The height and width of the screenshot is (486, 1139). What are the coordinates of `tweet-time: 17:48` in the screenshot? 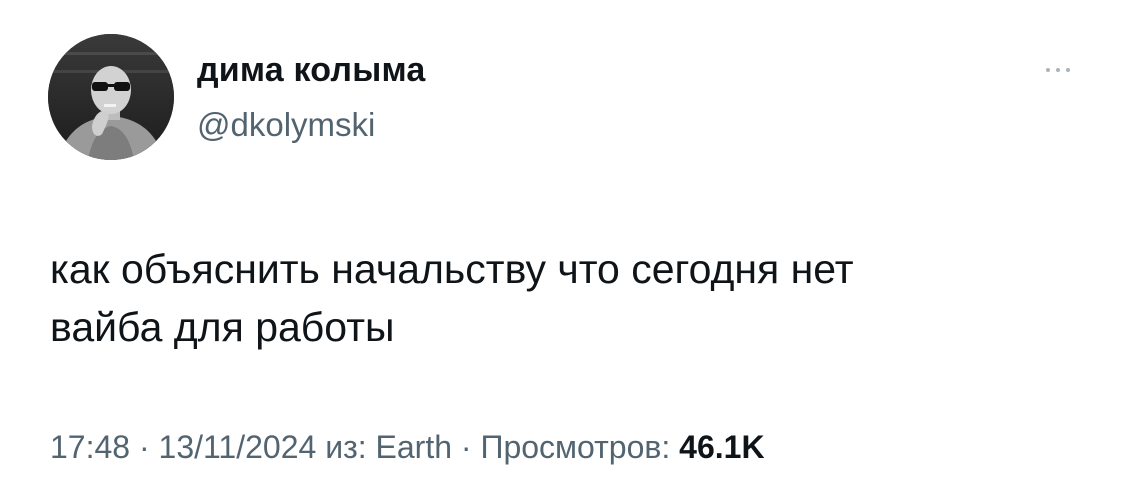 It's located at (90, 447).